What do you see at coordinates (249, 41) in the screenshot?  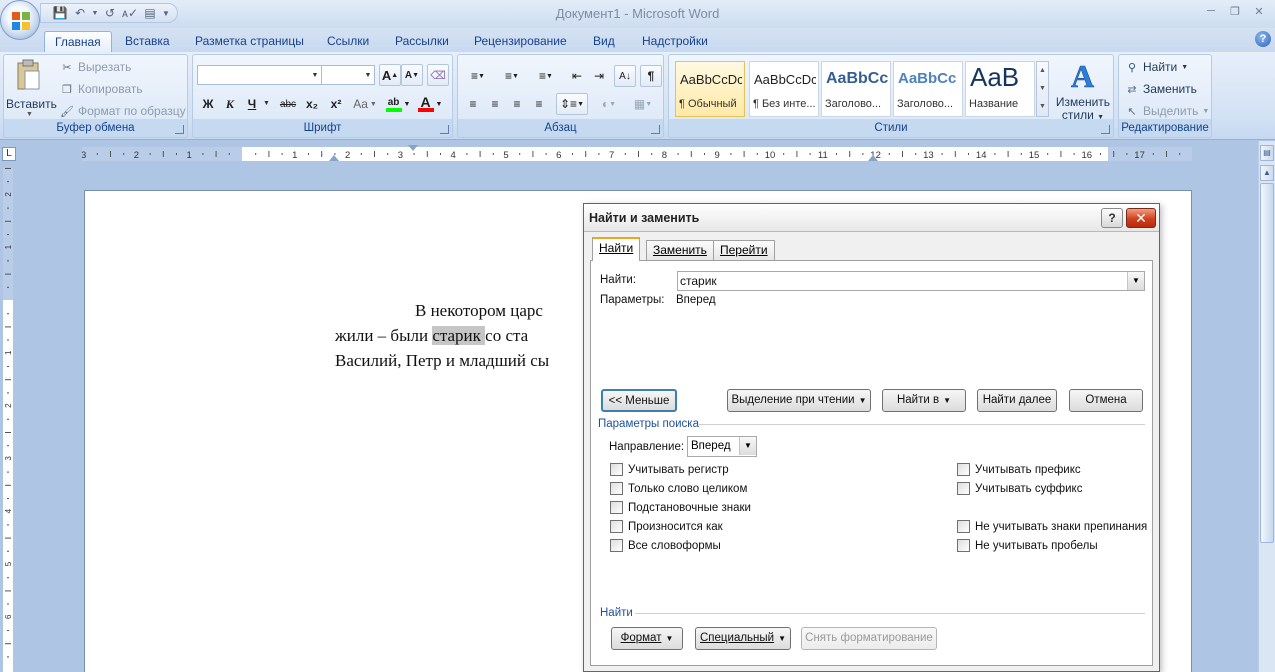 I see `tab-page-layout: Разметка страницы` at bounding box center [249, 41].